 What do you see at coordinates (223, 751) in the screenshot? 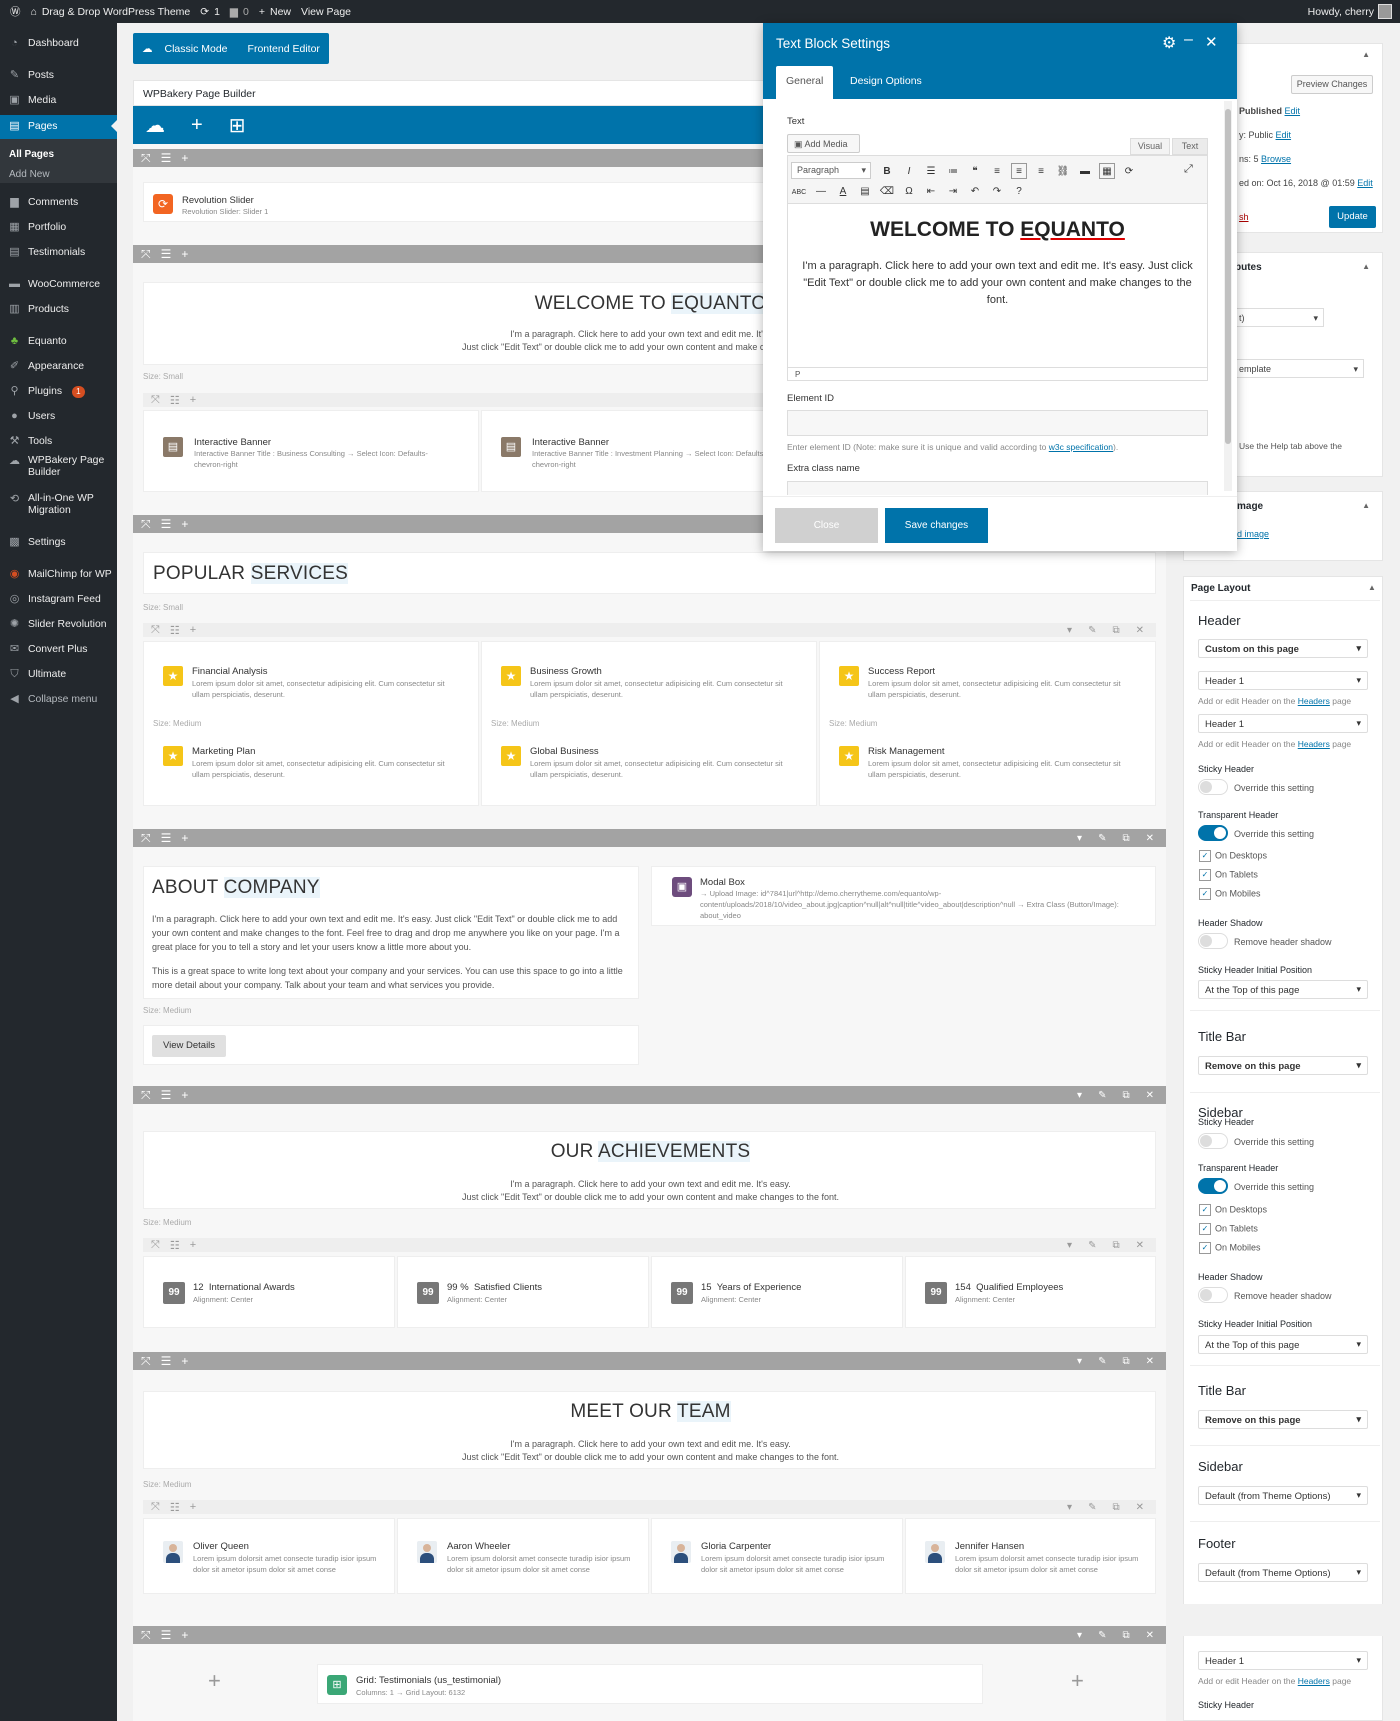
I see `service-title: Marketing Plan` at bounding box center [223, 751].